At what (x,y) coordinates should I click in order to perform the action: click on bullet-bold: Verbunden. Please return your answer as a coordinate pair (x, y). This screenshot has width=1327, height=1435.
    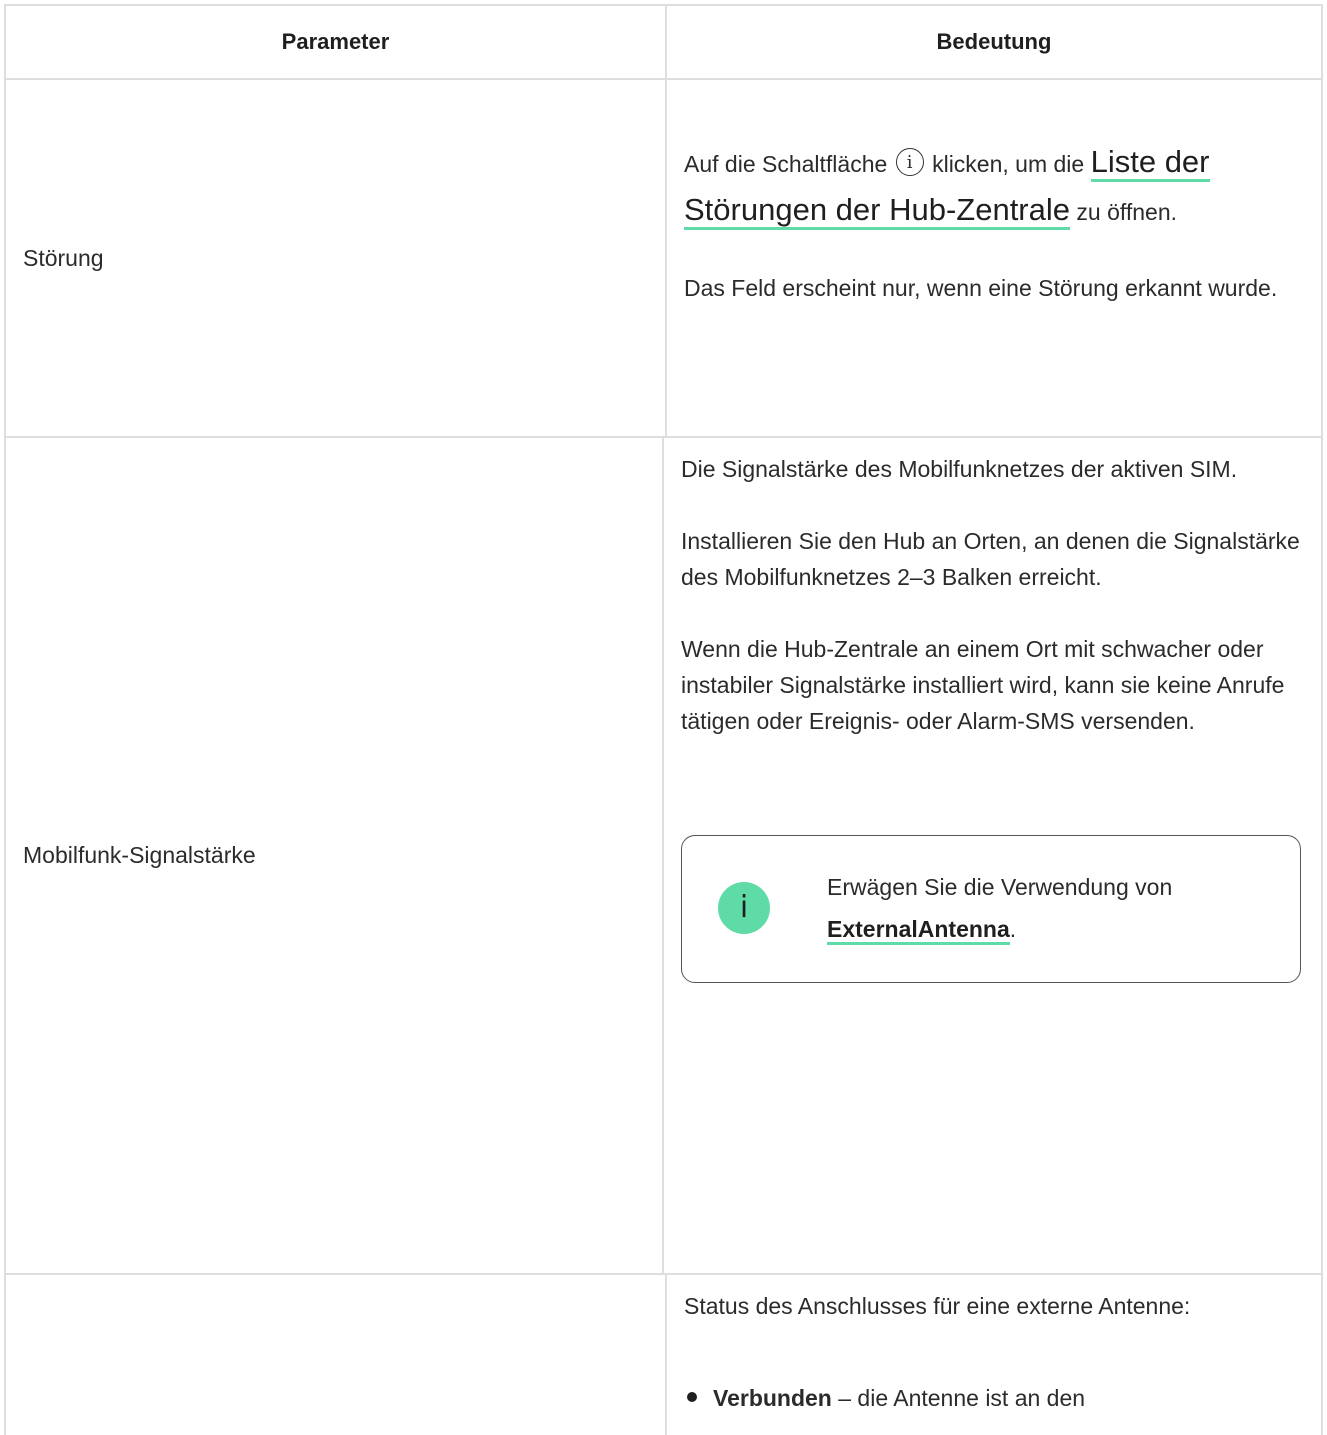
    Looking at the image, I should click on (772, 1398).